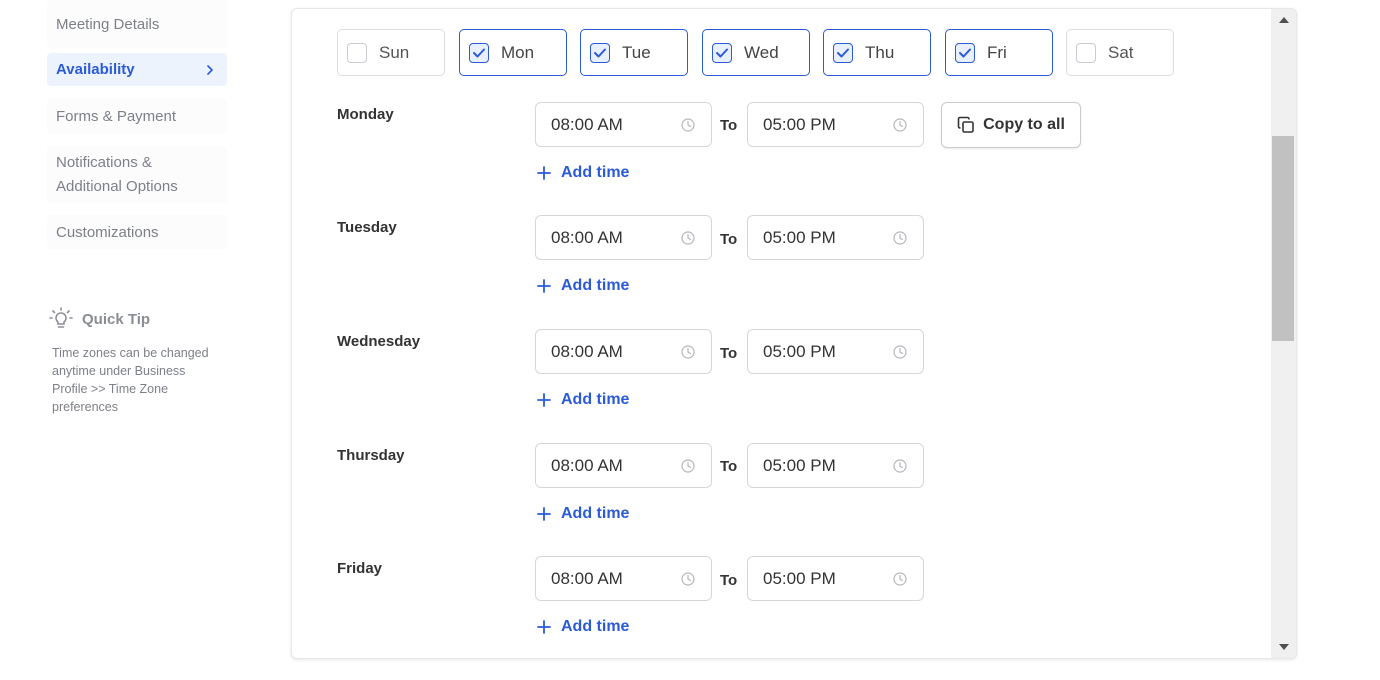  What do you see at coordinates (95, 69) in the screenshot?
I see `nav-item-label: Availability` at bounding box center [95, 69].